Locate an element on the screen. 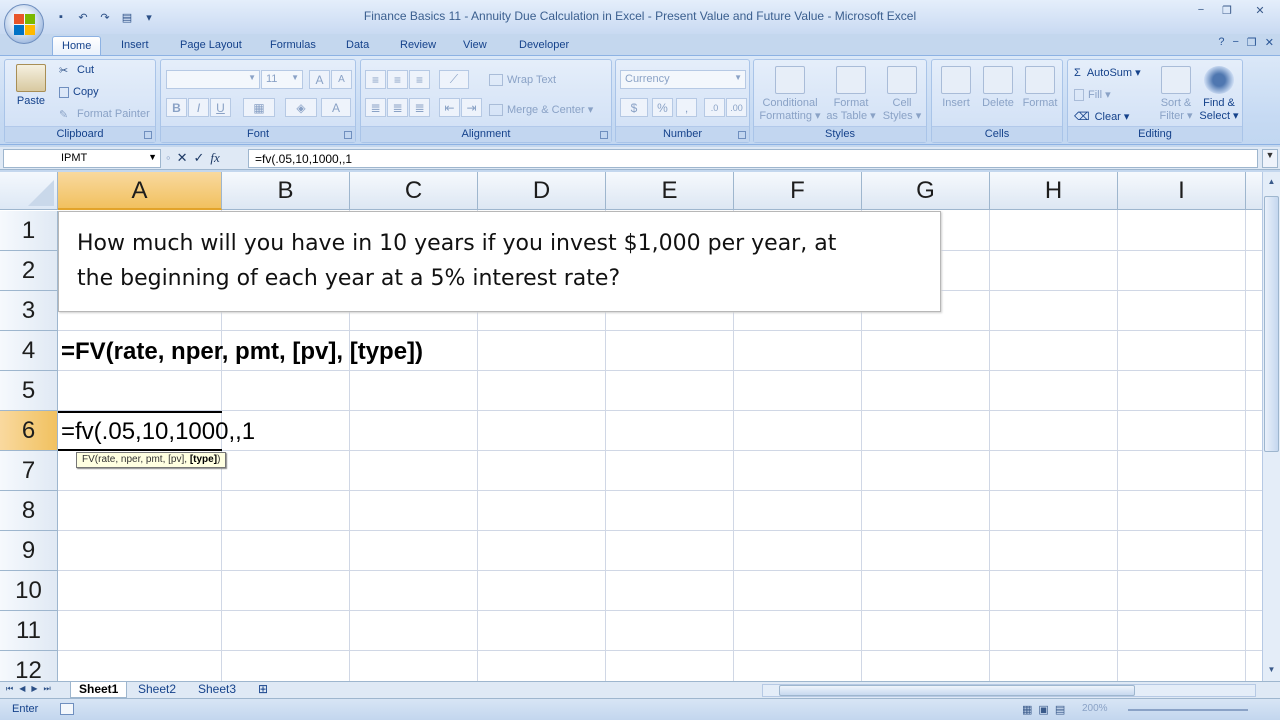 This screenshot has height=720, width=1280. column-header-h: H is located at coordinates (1054, 191).